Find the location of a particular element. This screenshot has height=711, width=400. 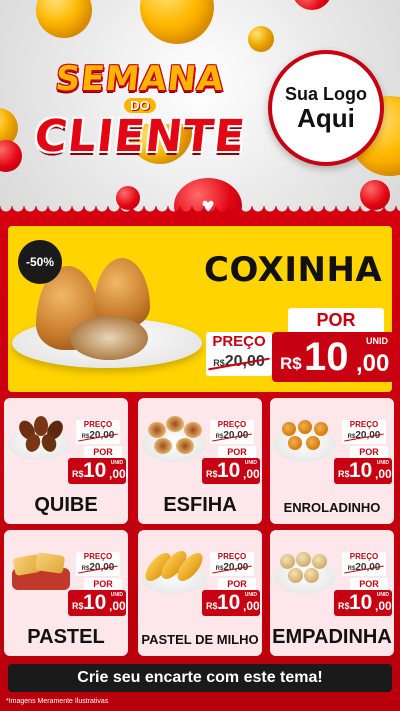

coxinha-filling-image is located at coordinates (109, 338).